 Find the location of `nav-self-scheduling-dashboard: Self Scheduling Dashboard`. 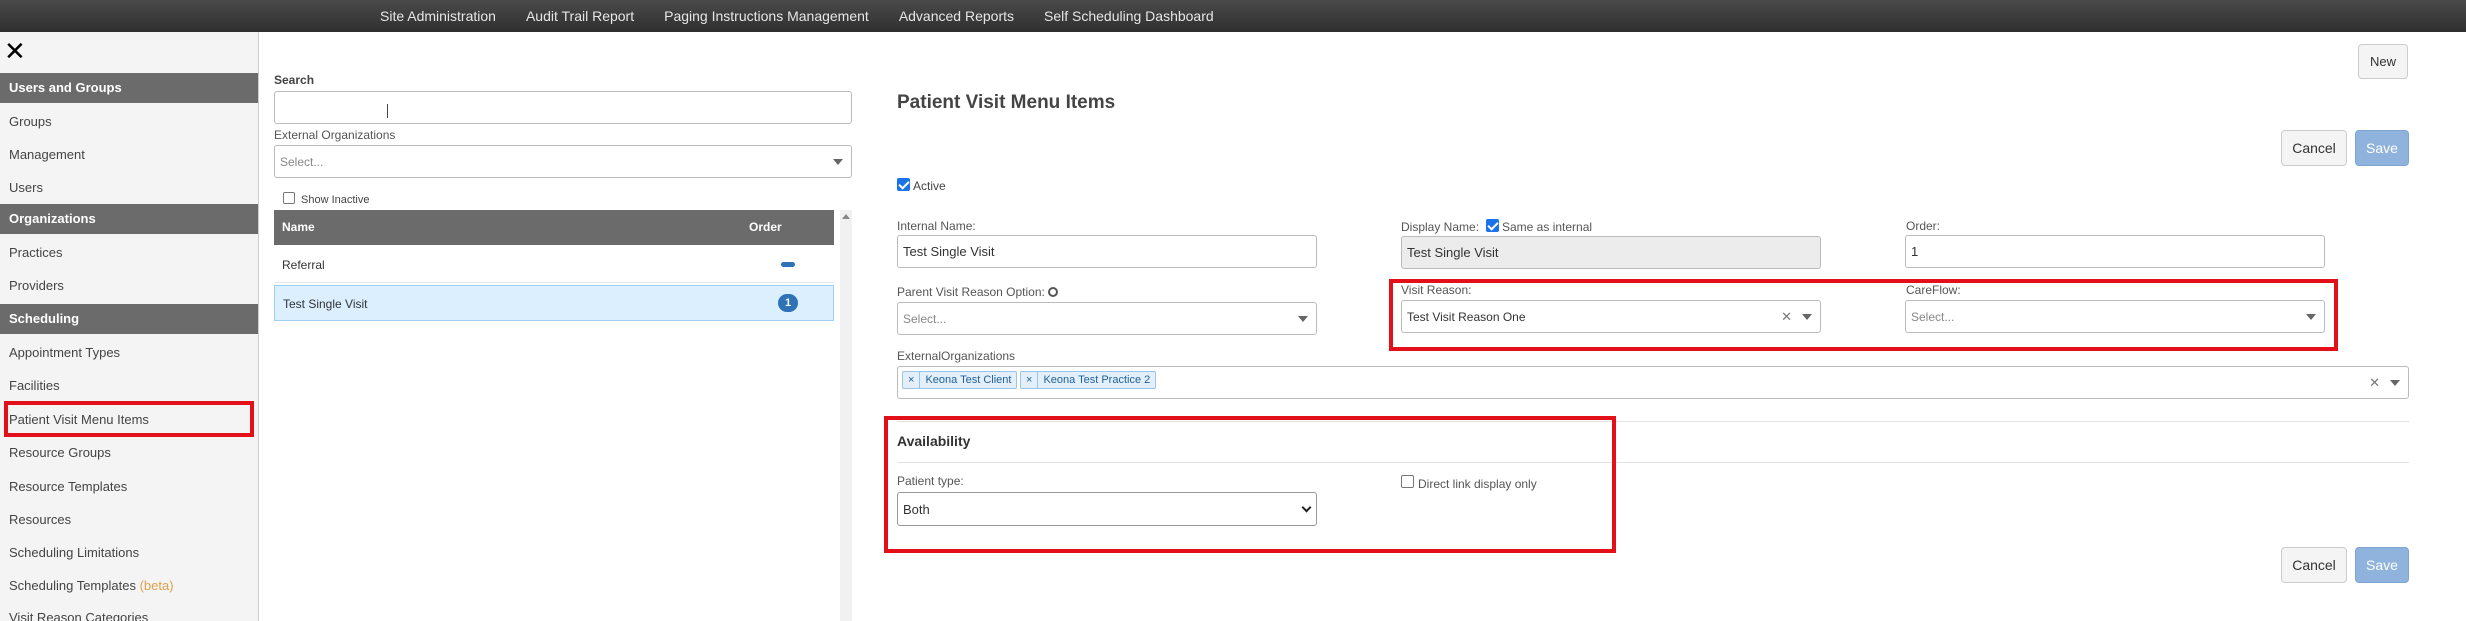

nav-self-scheduling-dashboard: Self Scheduling Dashboard is located at coordinates (1129, 16).